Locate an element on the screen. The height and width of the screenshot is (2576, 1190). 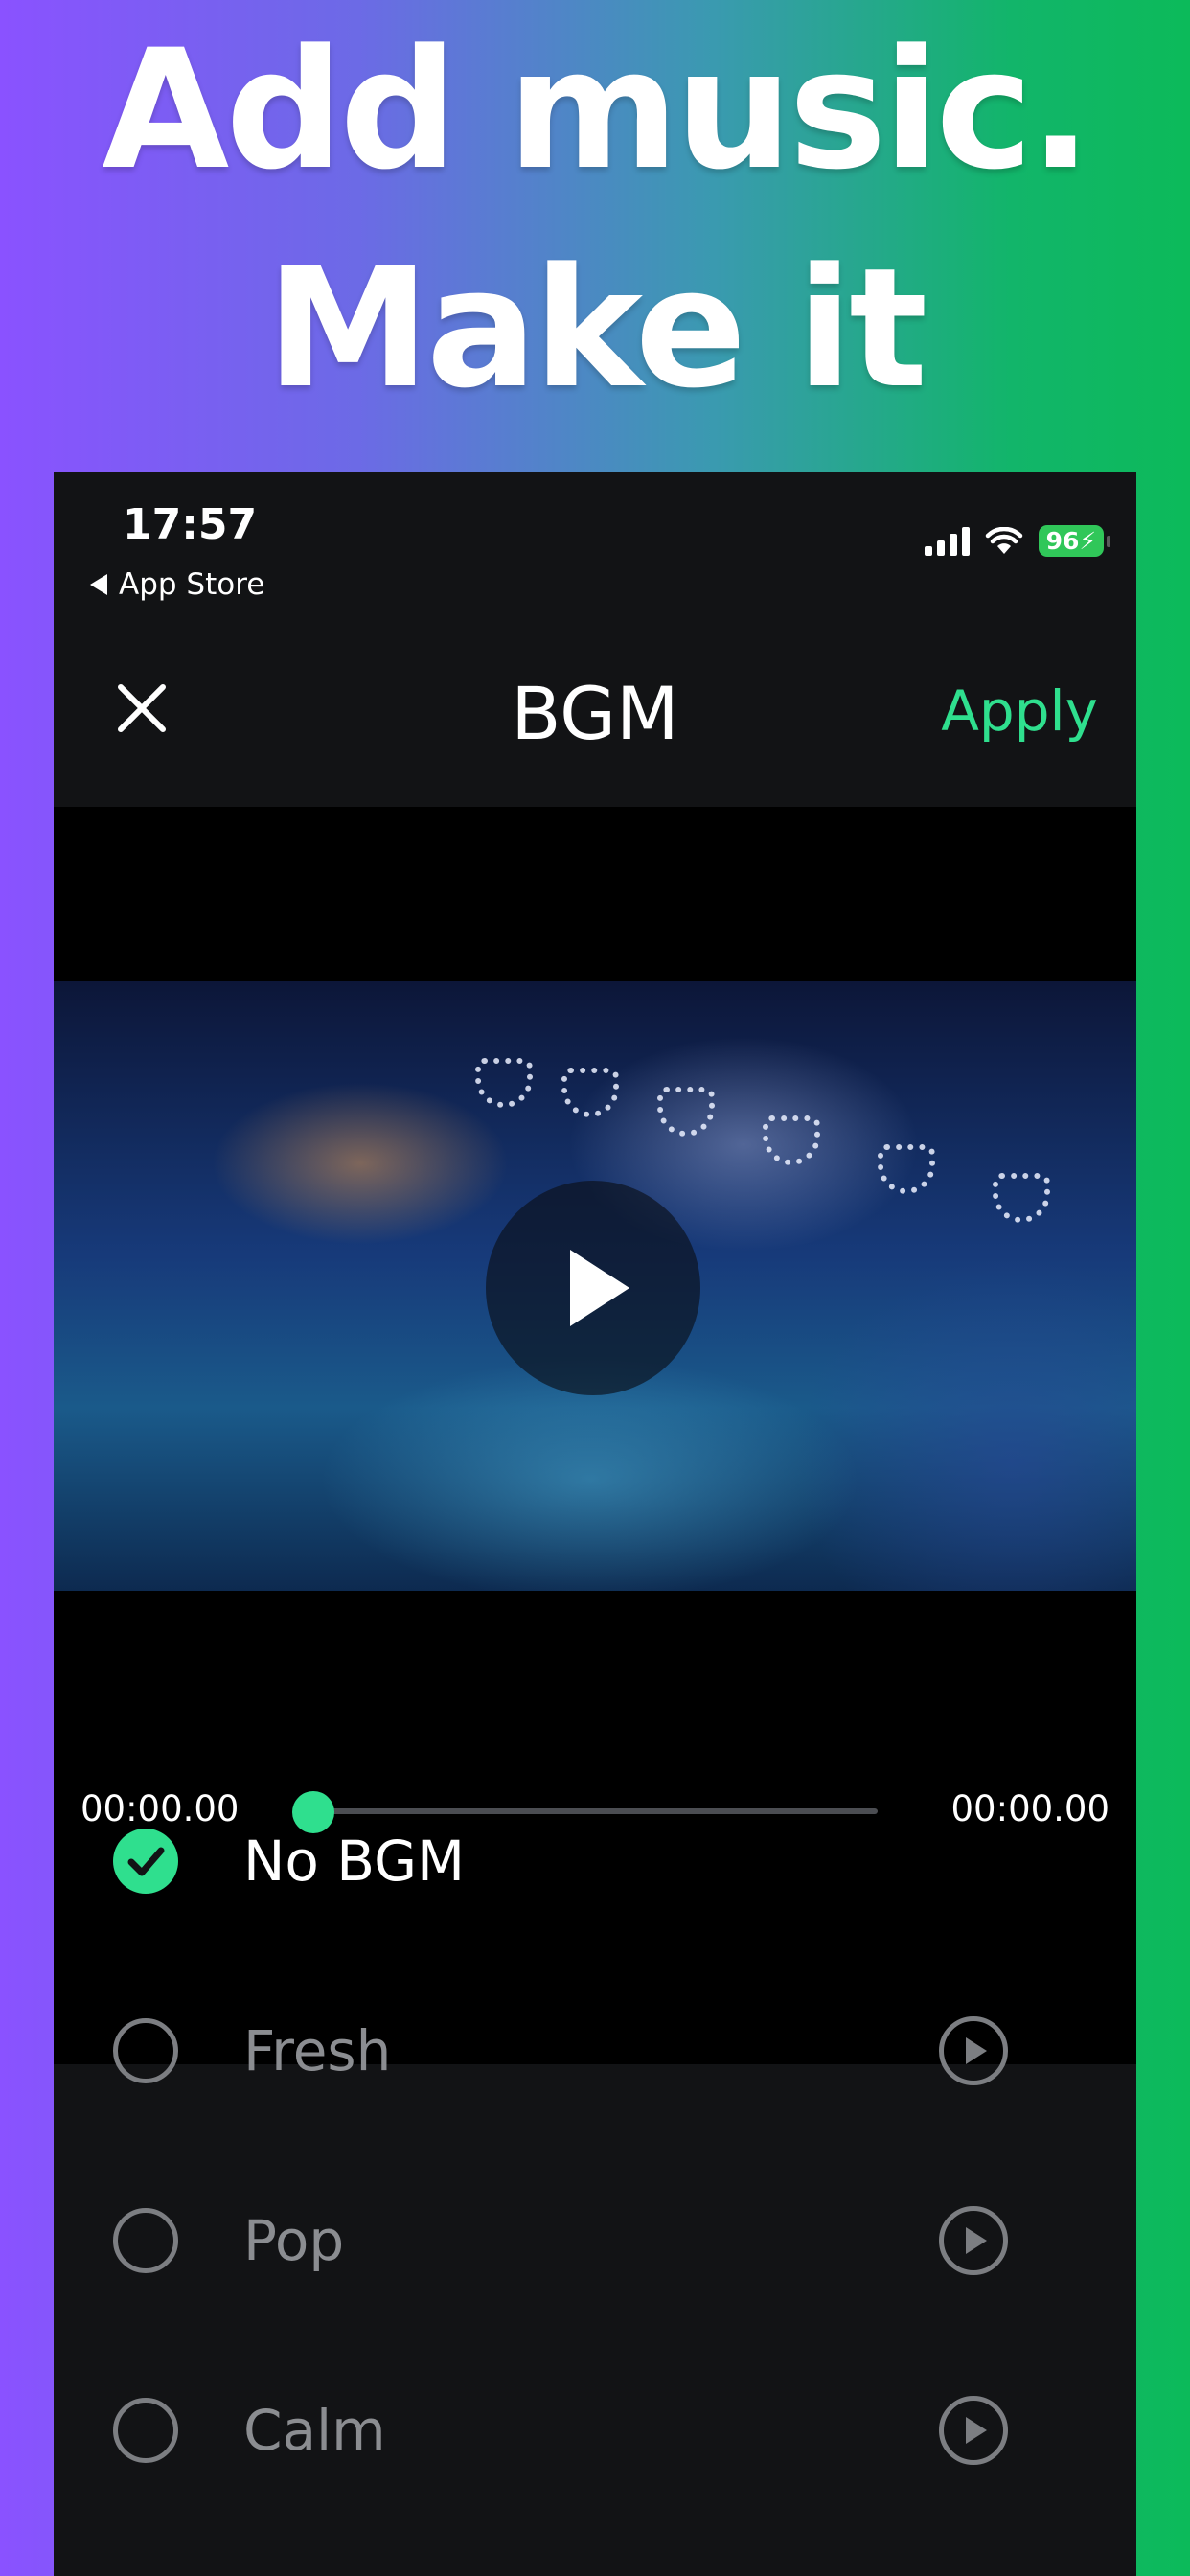
battery-level: 96 is located at coordinates (1063, 541).